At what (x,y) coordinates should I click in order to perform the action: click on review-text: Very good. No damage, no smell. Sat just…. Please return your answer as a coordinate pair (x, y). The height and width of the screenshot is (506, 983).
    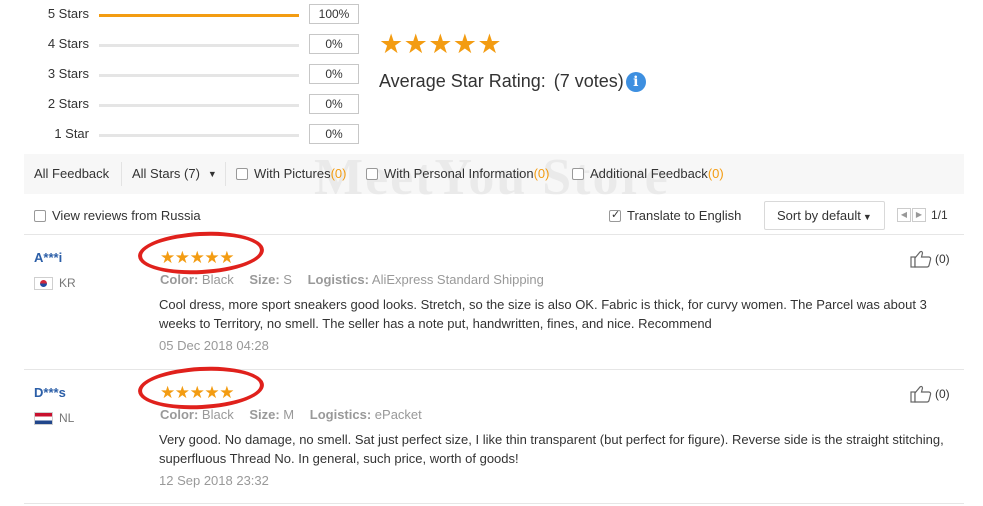
    Looking at the image, I should click on (551, 449).